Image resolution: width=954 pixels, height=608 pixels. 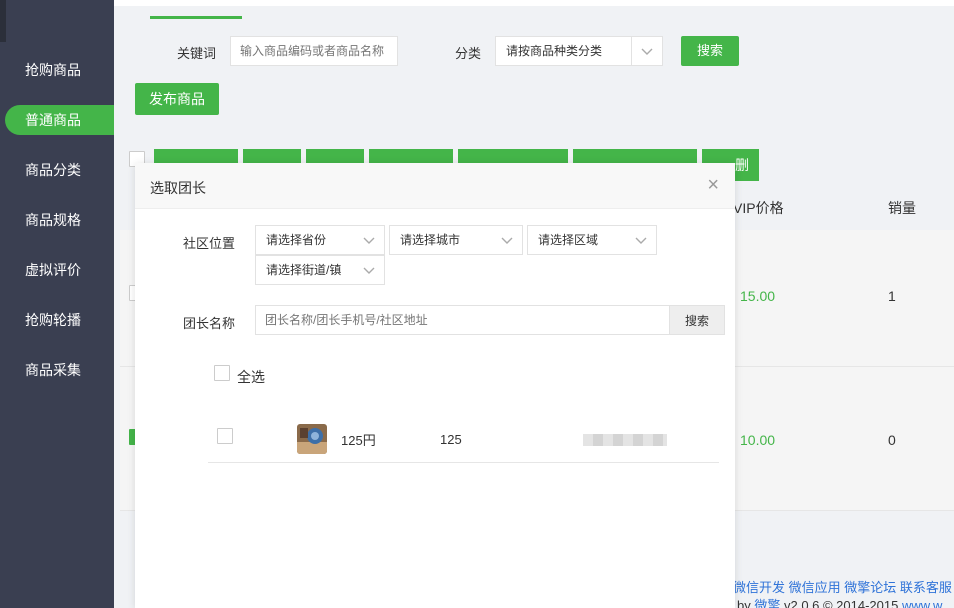 I want to click on sales-header: 销量, so click(x=902, y=208).